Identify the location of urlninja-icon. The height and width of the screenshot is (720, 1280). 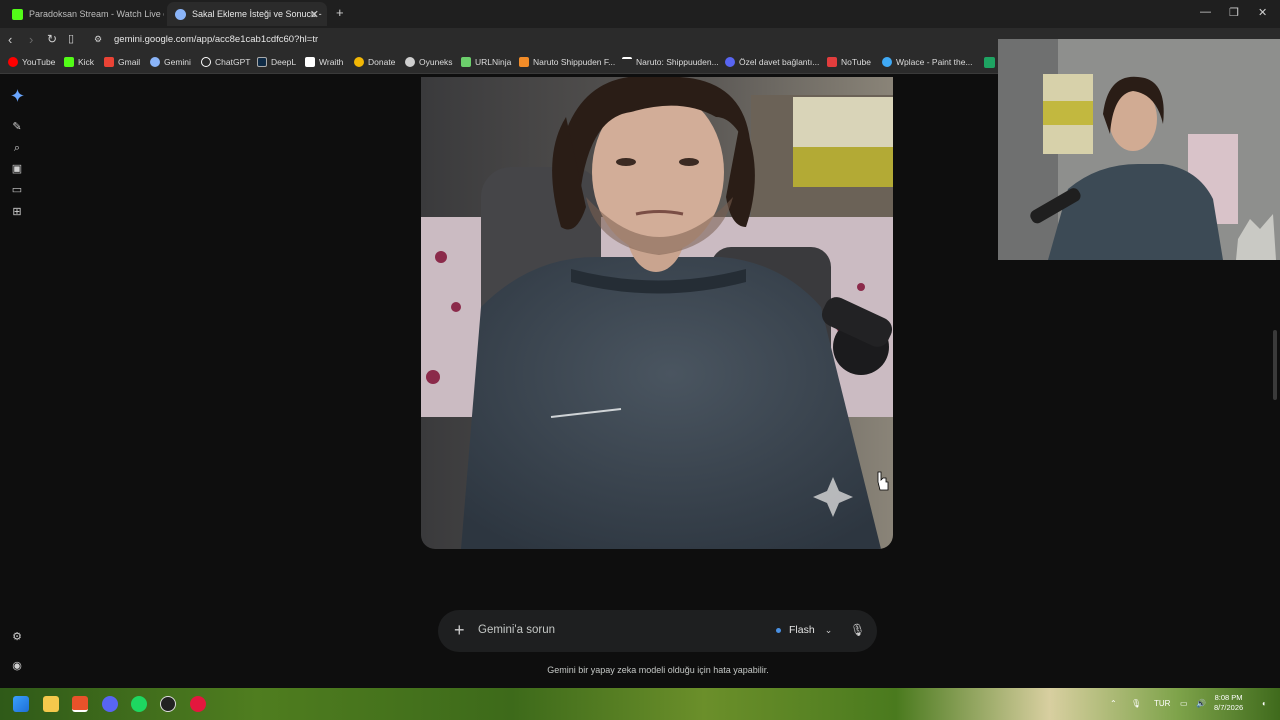
(466, 62).